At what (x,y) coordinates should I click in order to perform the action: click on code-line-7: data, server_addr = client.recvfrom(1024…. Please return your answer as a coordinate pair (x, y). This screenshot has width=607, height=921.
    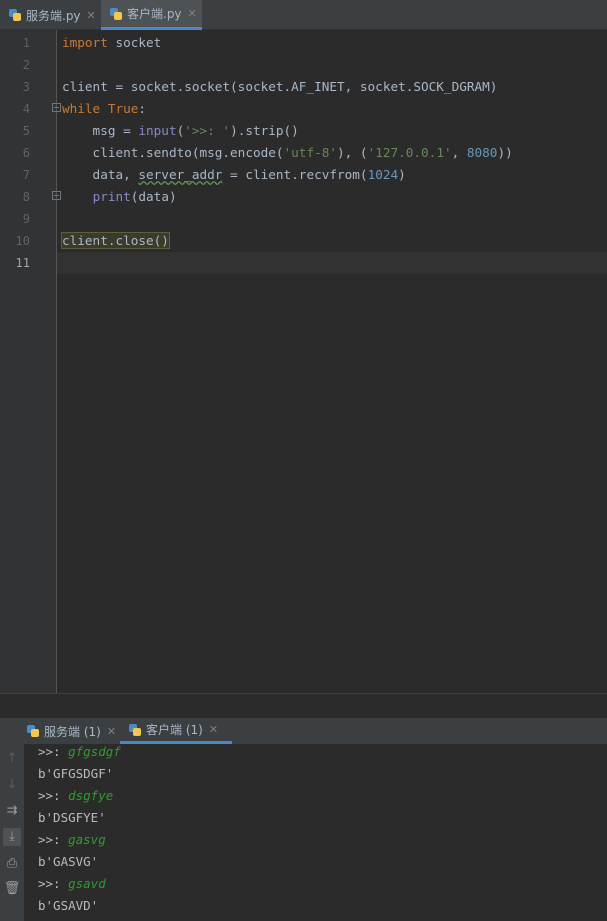
    Looking at the image, I should click on (234, 174).